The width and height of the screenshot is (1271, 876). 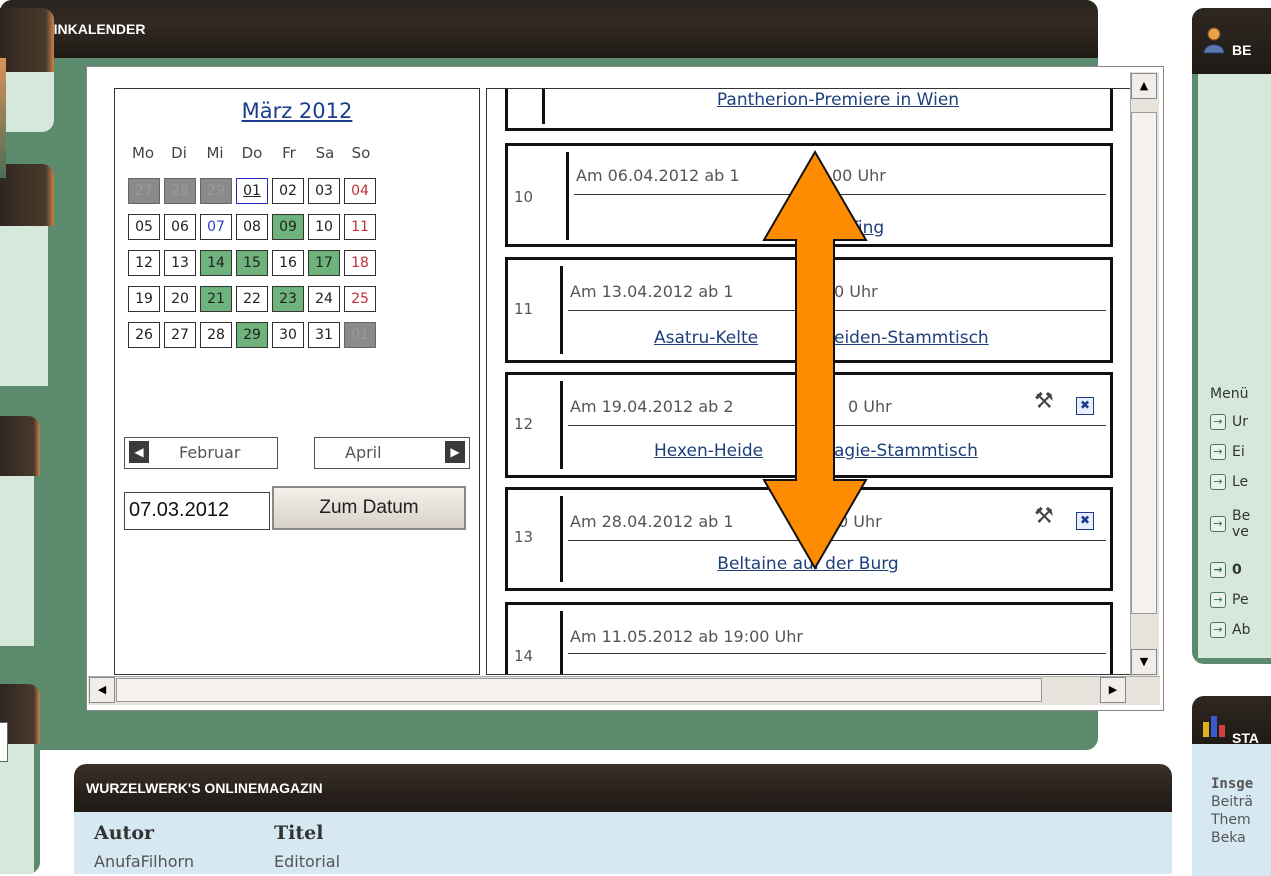 What do you see at coordinates (325, 153) in the screenshot?
I see `weekday-label: Sa` at bounding box center [325, 153].